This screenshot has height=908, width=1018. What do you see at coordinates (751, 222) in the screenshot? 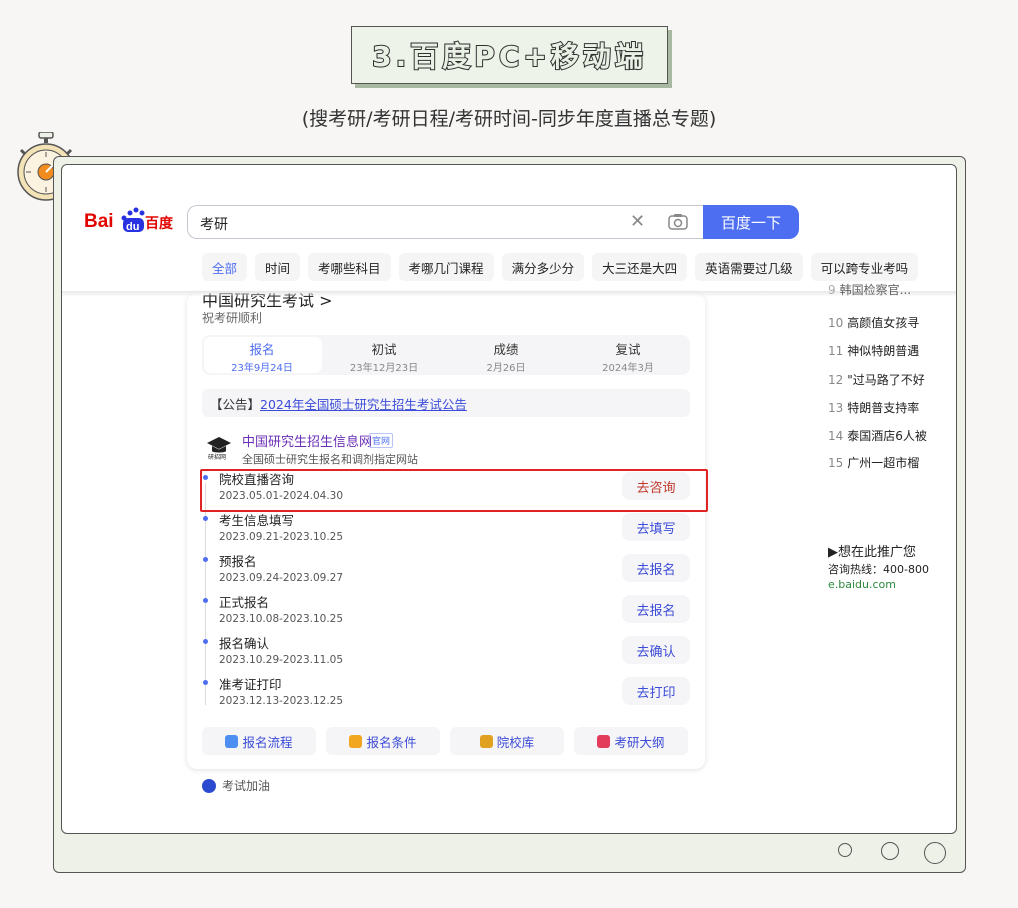
I see `search-button: 百度一下` at bounding box center [751, 222].